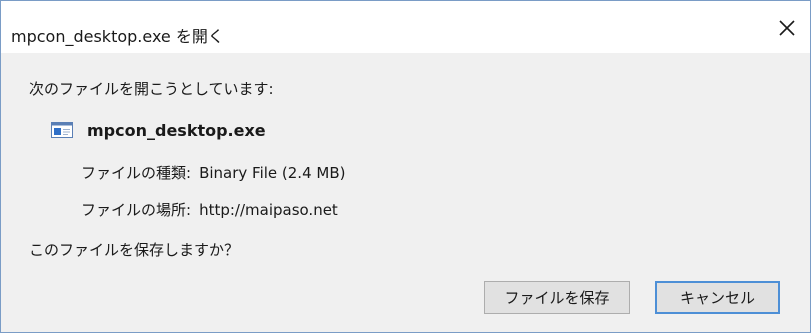 The width and height of the screenshot is (811, 333). Describe the element at coordinates (136, 210) in the screenshot. I see `file-source-label: ファイルの場所:` at that location.